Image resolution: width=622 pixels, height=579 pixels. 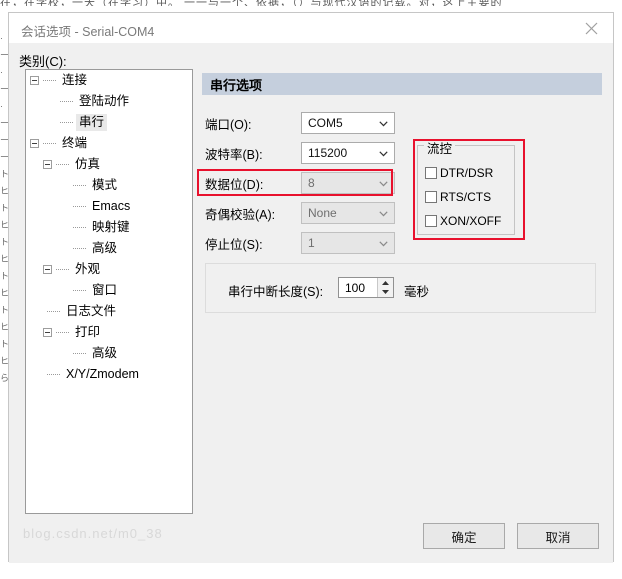 What do you see at coordinates (75, 143) in the screenshot?
I see `tree-item-label: 终端` at bounding box center [75, 143].